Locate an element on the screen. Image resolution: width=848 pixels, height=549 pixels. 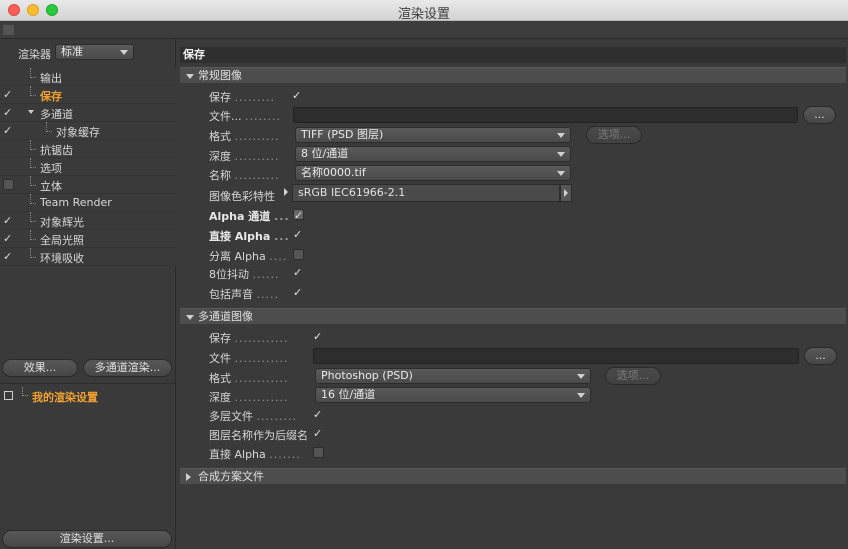
multipass-depth-dropdown: 16 位/通道 is located at coordinates (453, 395).